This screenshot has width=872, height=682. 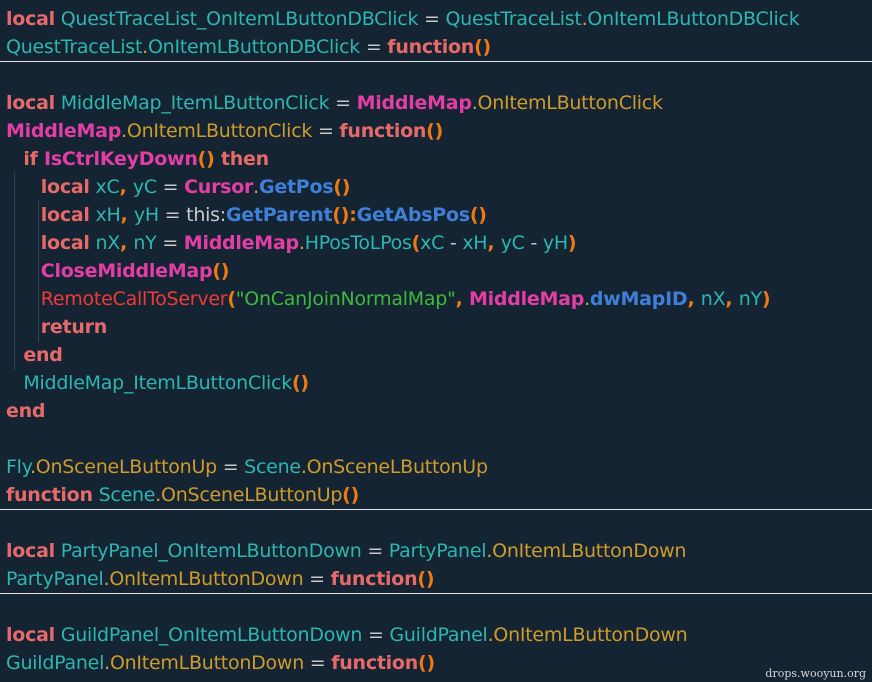 I want to click on code-token: RemoteCallToServer, so click(x=134, y=299).